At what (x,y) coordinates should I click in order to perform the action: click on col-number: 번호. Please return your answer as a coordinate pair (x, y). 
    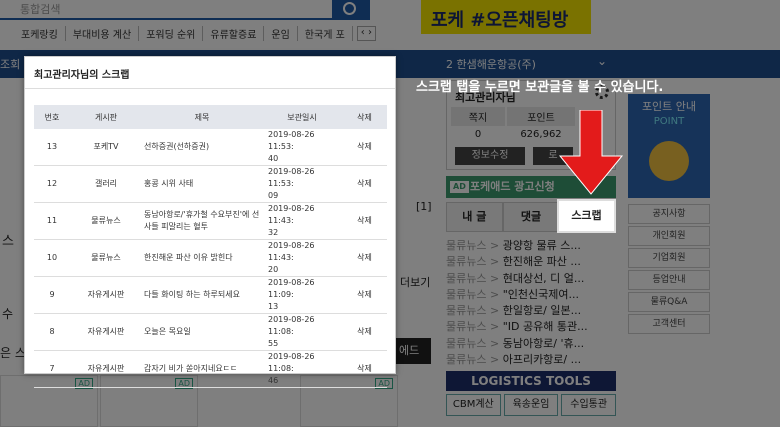
    Looking at the image, I should click on (52, 117).